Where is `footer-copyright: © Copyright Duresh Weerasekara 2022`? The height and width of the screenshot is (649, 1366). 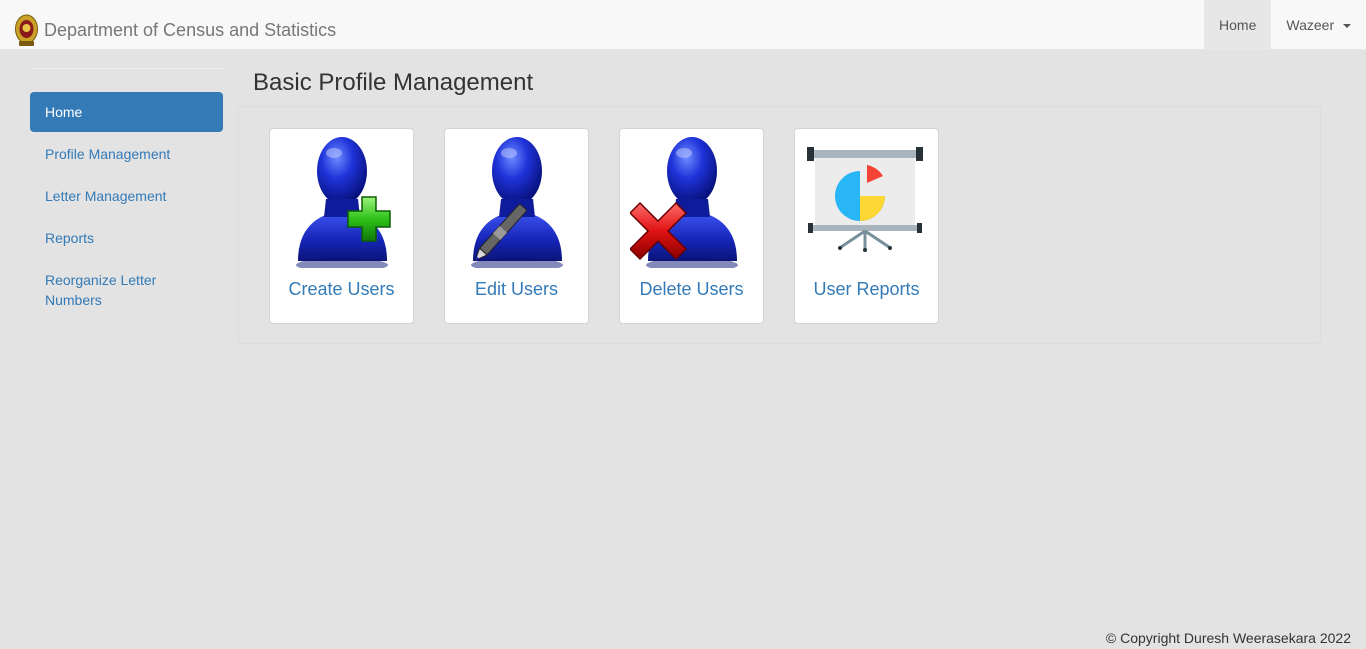 footer-copyright: © Copyright Duresh Weerasekara 2022 is located at coordinates (1228, 638).